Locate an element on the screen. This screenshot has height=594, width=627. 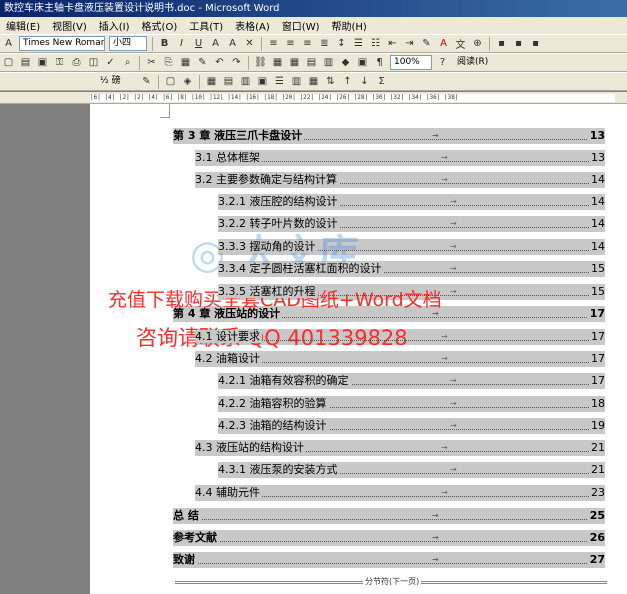
spelling-icon: ✓ is located at coordinates (110, 62).